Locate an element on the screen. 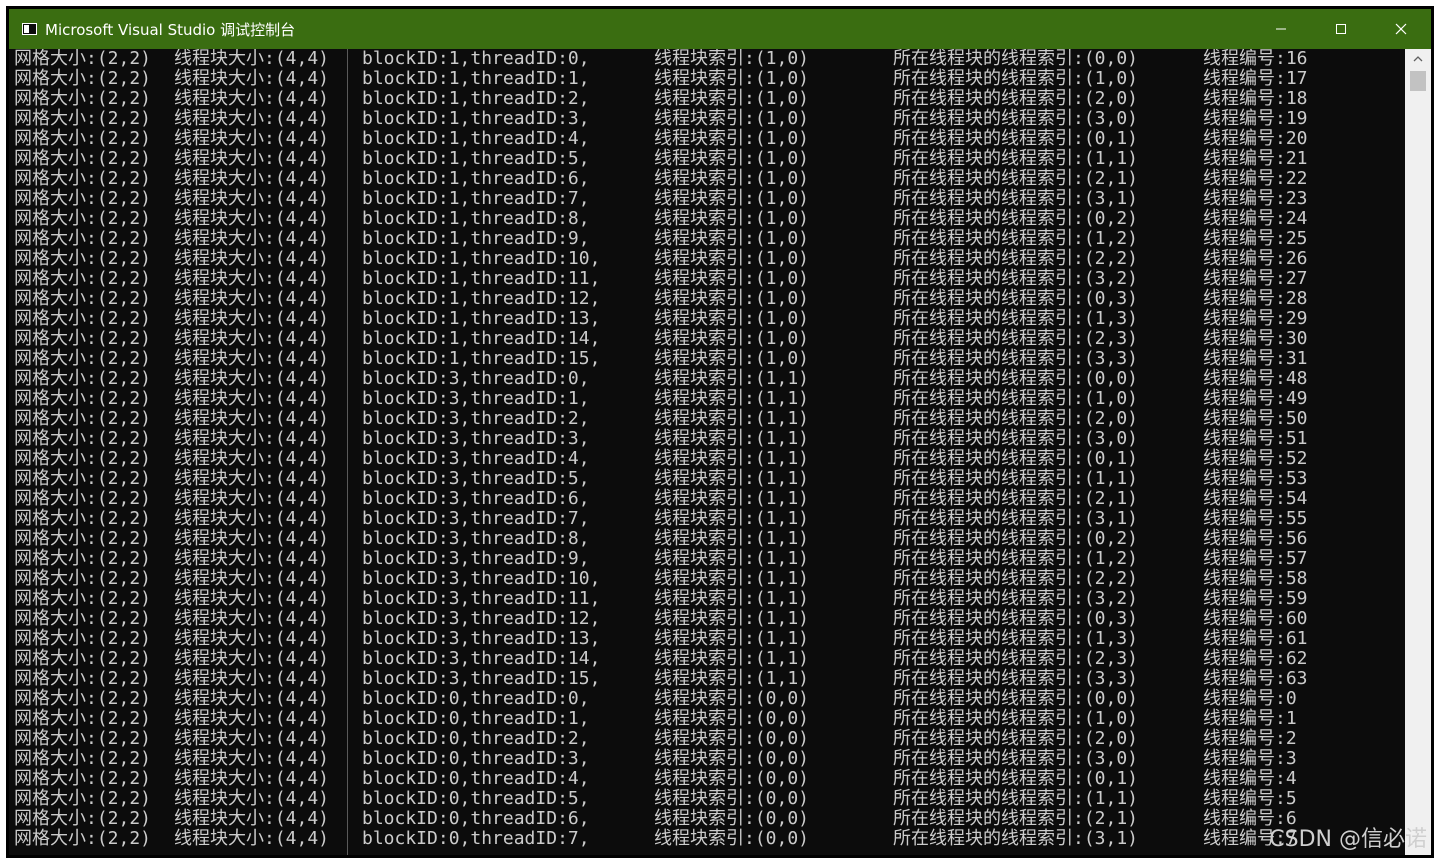  thread-number: 线程编号:58 is located at coordinates (1255, 578).